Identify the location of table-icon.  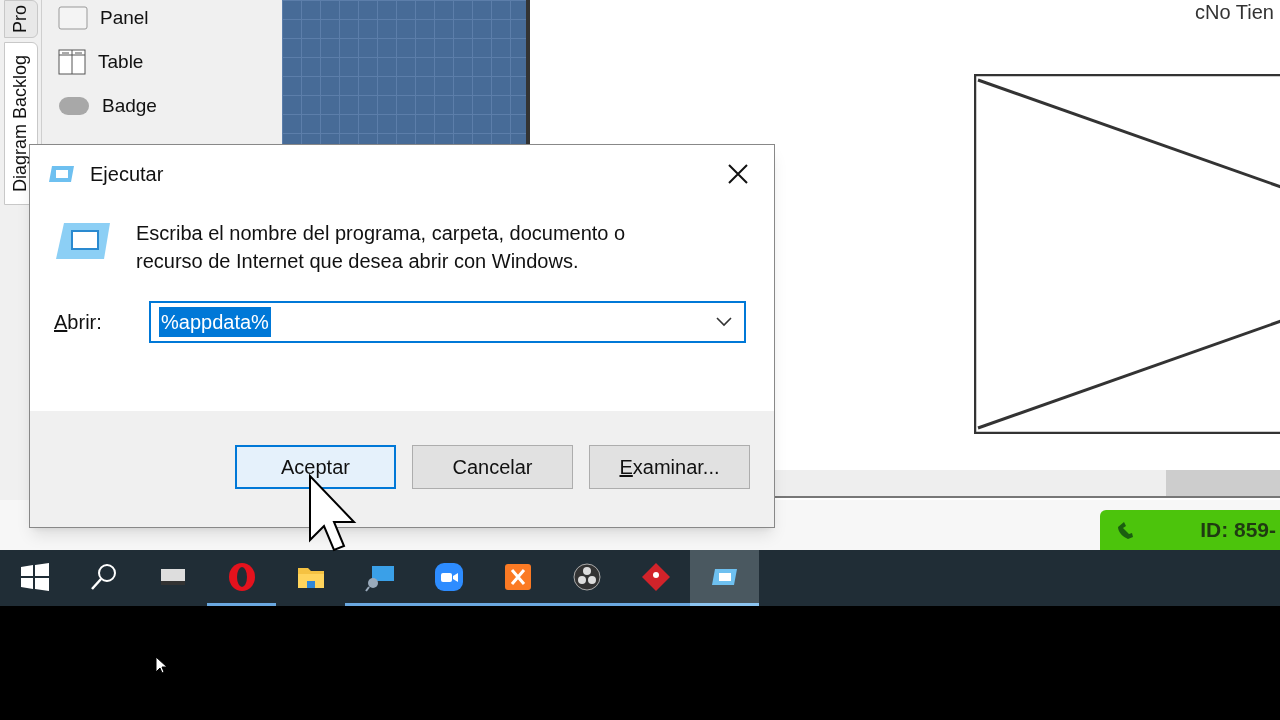
(72, 62).